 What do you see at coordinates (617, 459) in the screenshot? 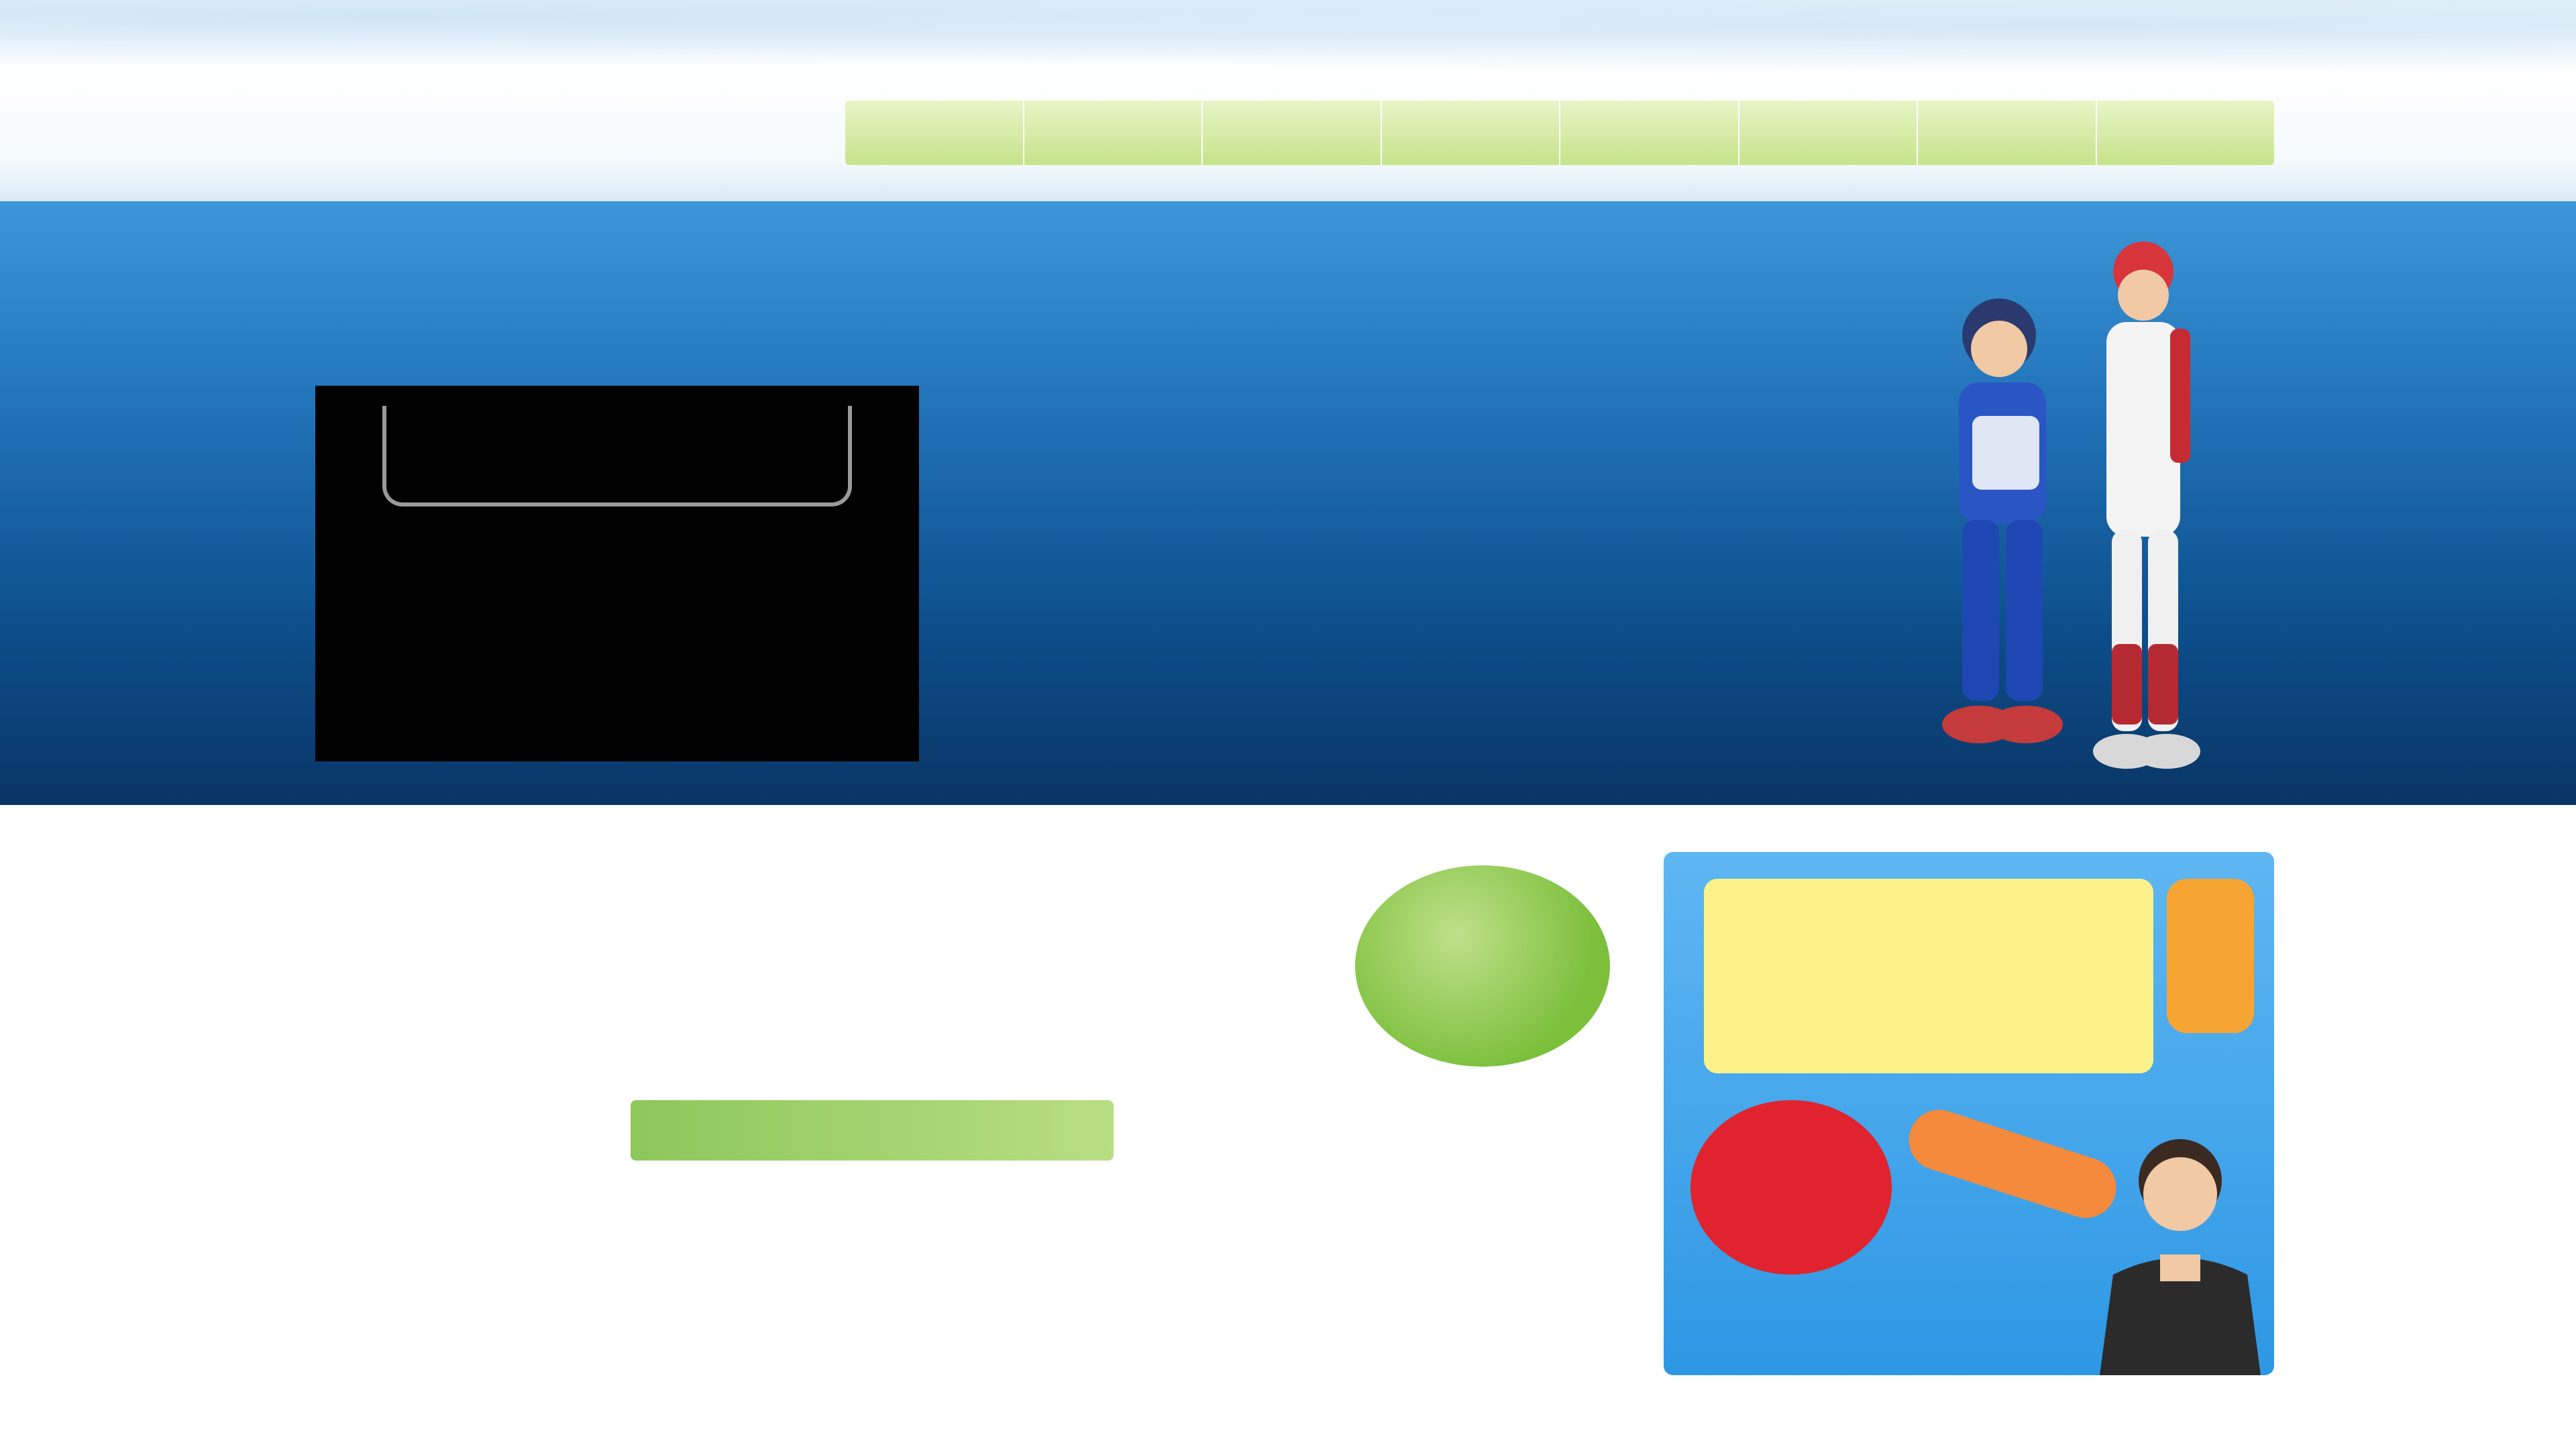
I see `video-caption` at bounding box center [617, 459].